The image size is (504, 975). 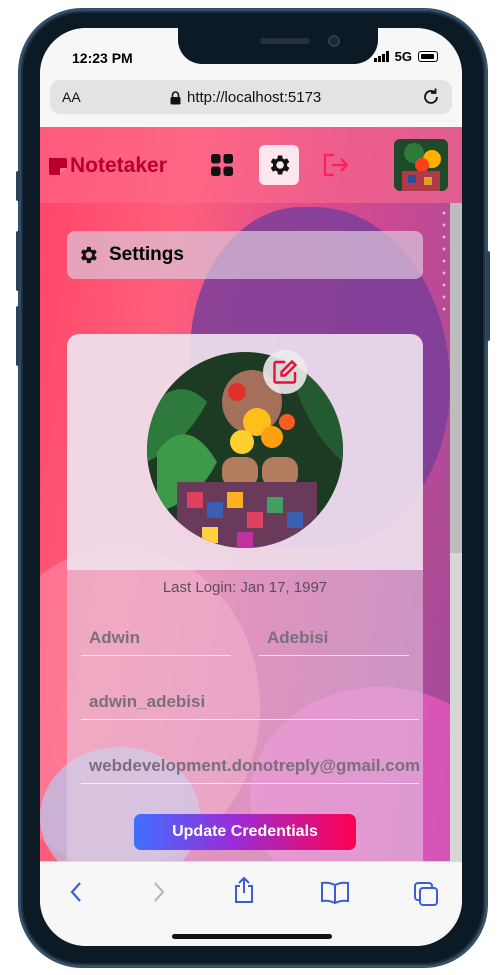 I want to click on user-avatar, so click(x=421, y=165).